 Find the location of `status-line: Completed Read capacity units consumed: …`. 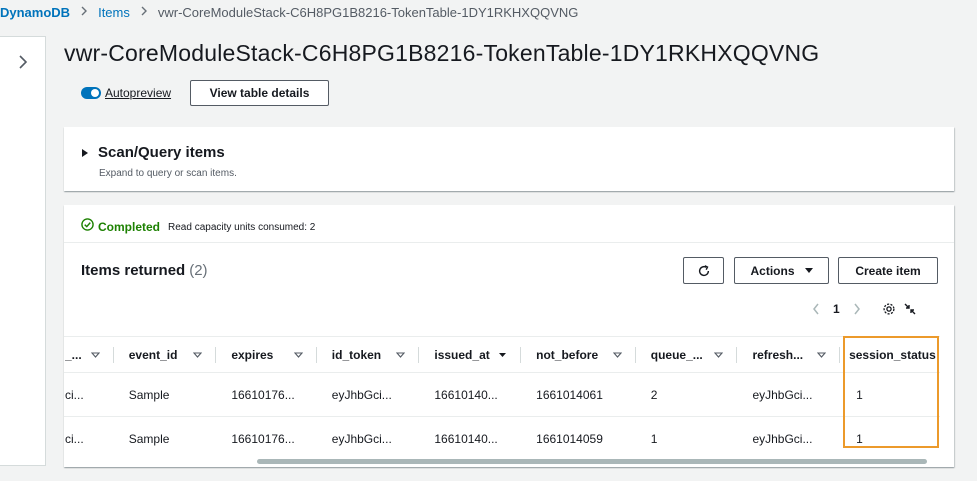

status-line: Completed Read capacity units consumed: … is located at coordinates (198, 227).